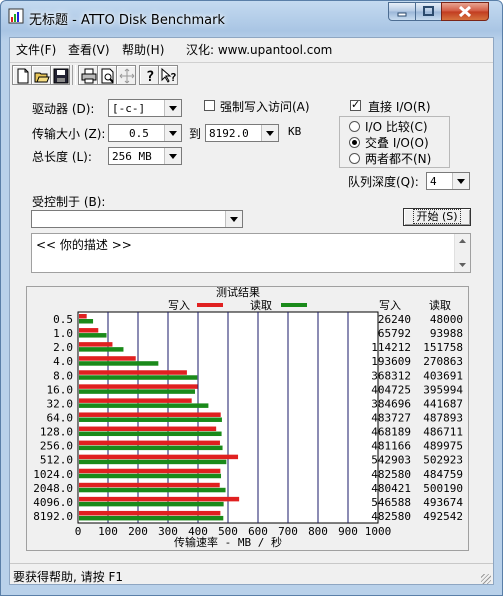 This screenshot has height=596, width=503. What do you see at coordinates (242, 133) in the screenshot?
I see `transfer-to-select: 8192.0` at bounding box center [242, 133].